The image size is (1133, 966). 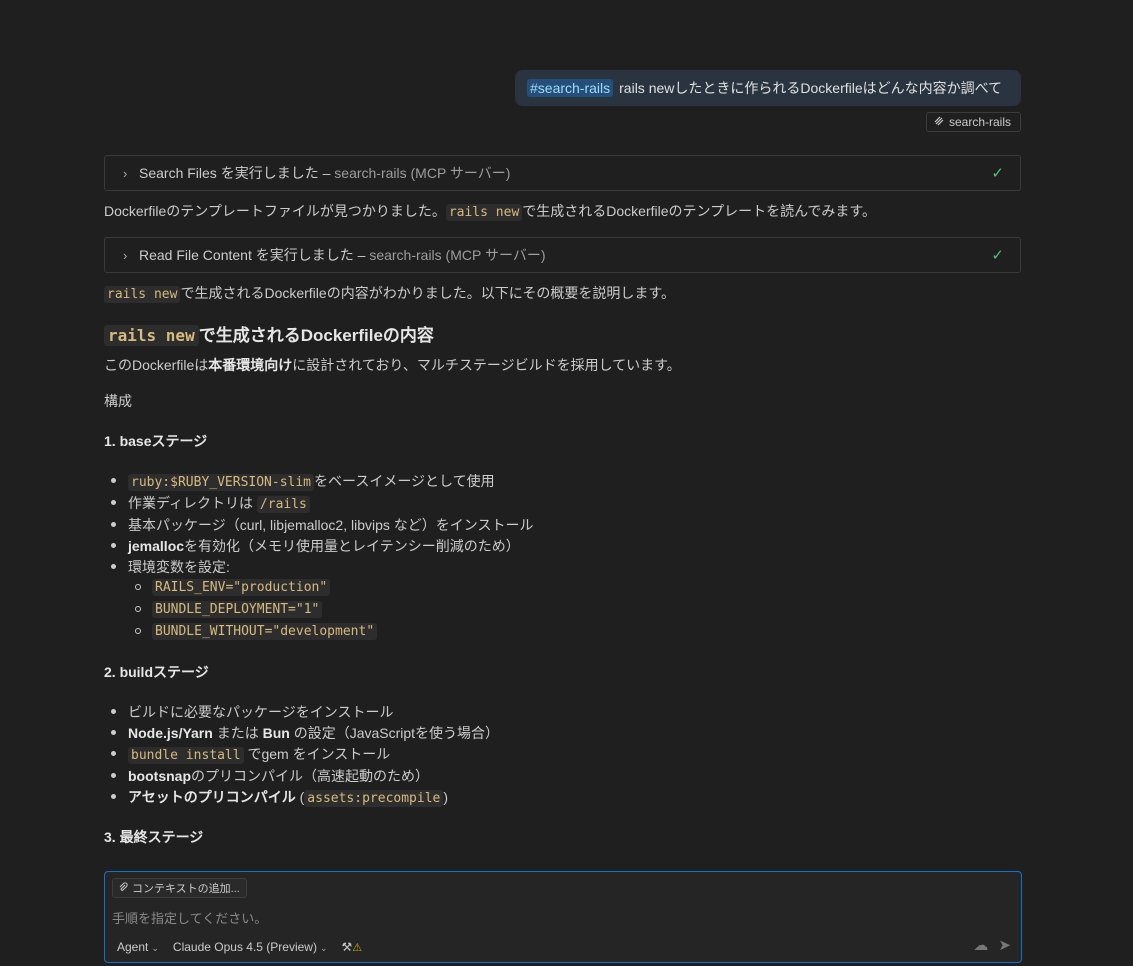 I want to click on inline-code: /rails, so click(x=283, y=504).